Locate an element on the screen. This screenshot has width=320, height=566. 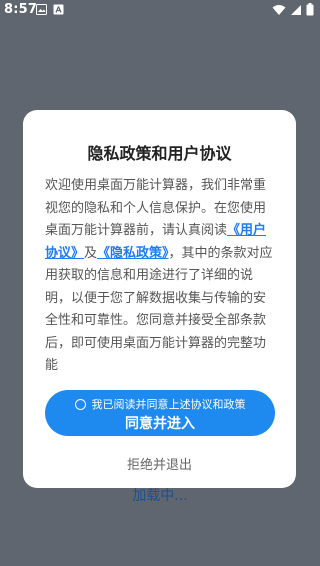
status-time: 8:57 is located at coordinates (21, 9).